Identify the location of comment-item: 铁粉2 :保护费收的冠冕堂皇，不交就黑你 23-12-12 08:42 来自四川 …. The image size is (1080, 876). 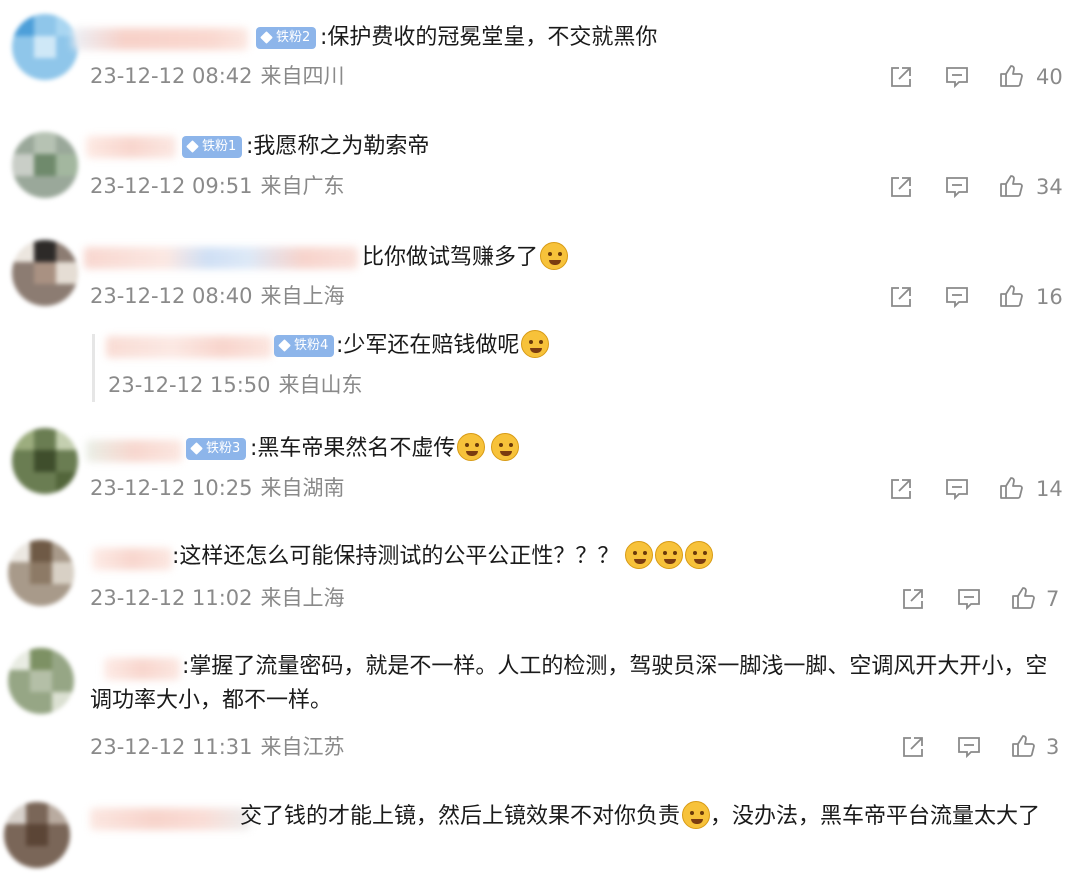
(540, 55).